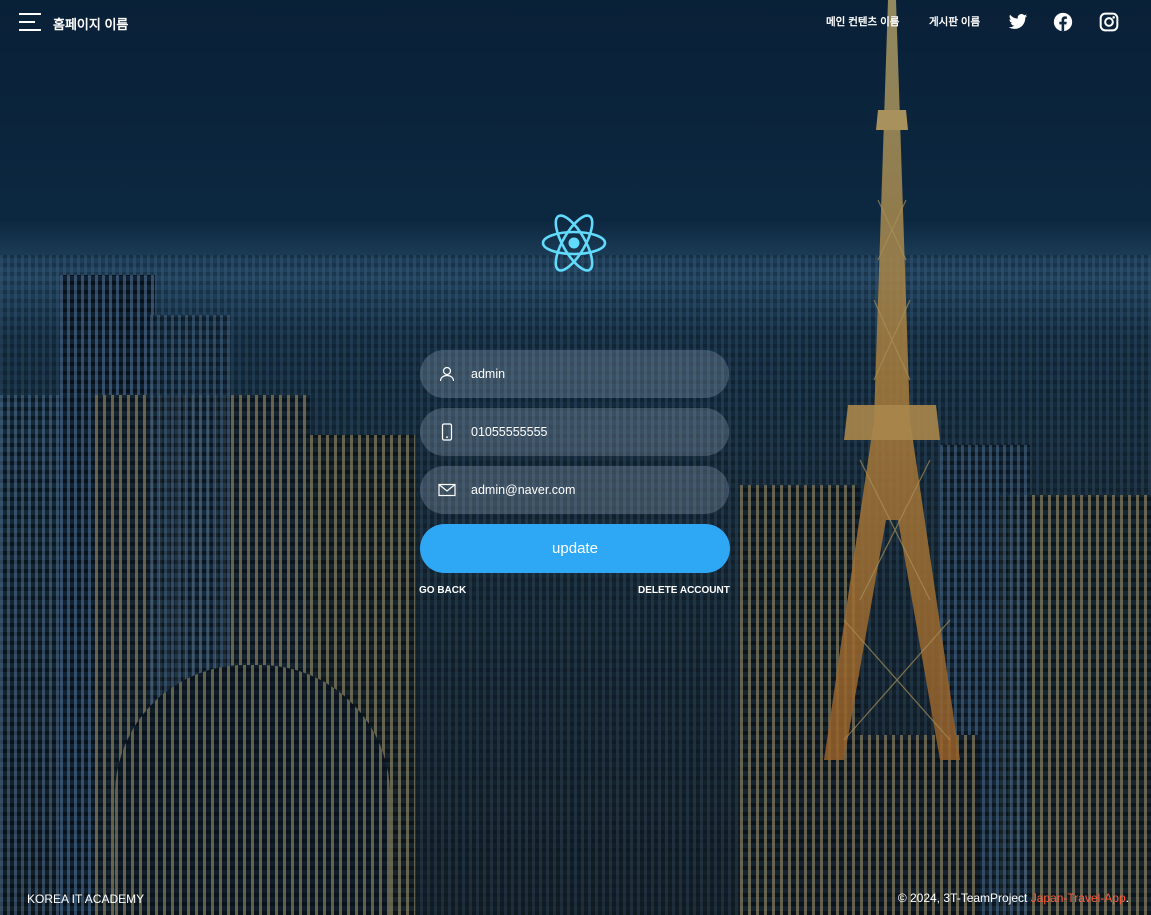  Describe the element at coordinates (964, 898) in the screenshot. I see `copyright-text: © 2024, 3T-TeamProject` at that location.